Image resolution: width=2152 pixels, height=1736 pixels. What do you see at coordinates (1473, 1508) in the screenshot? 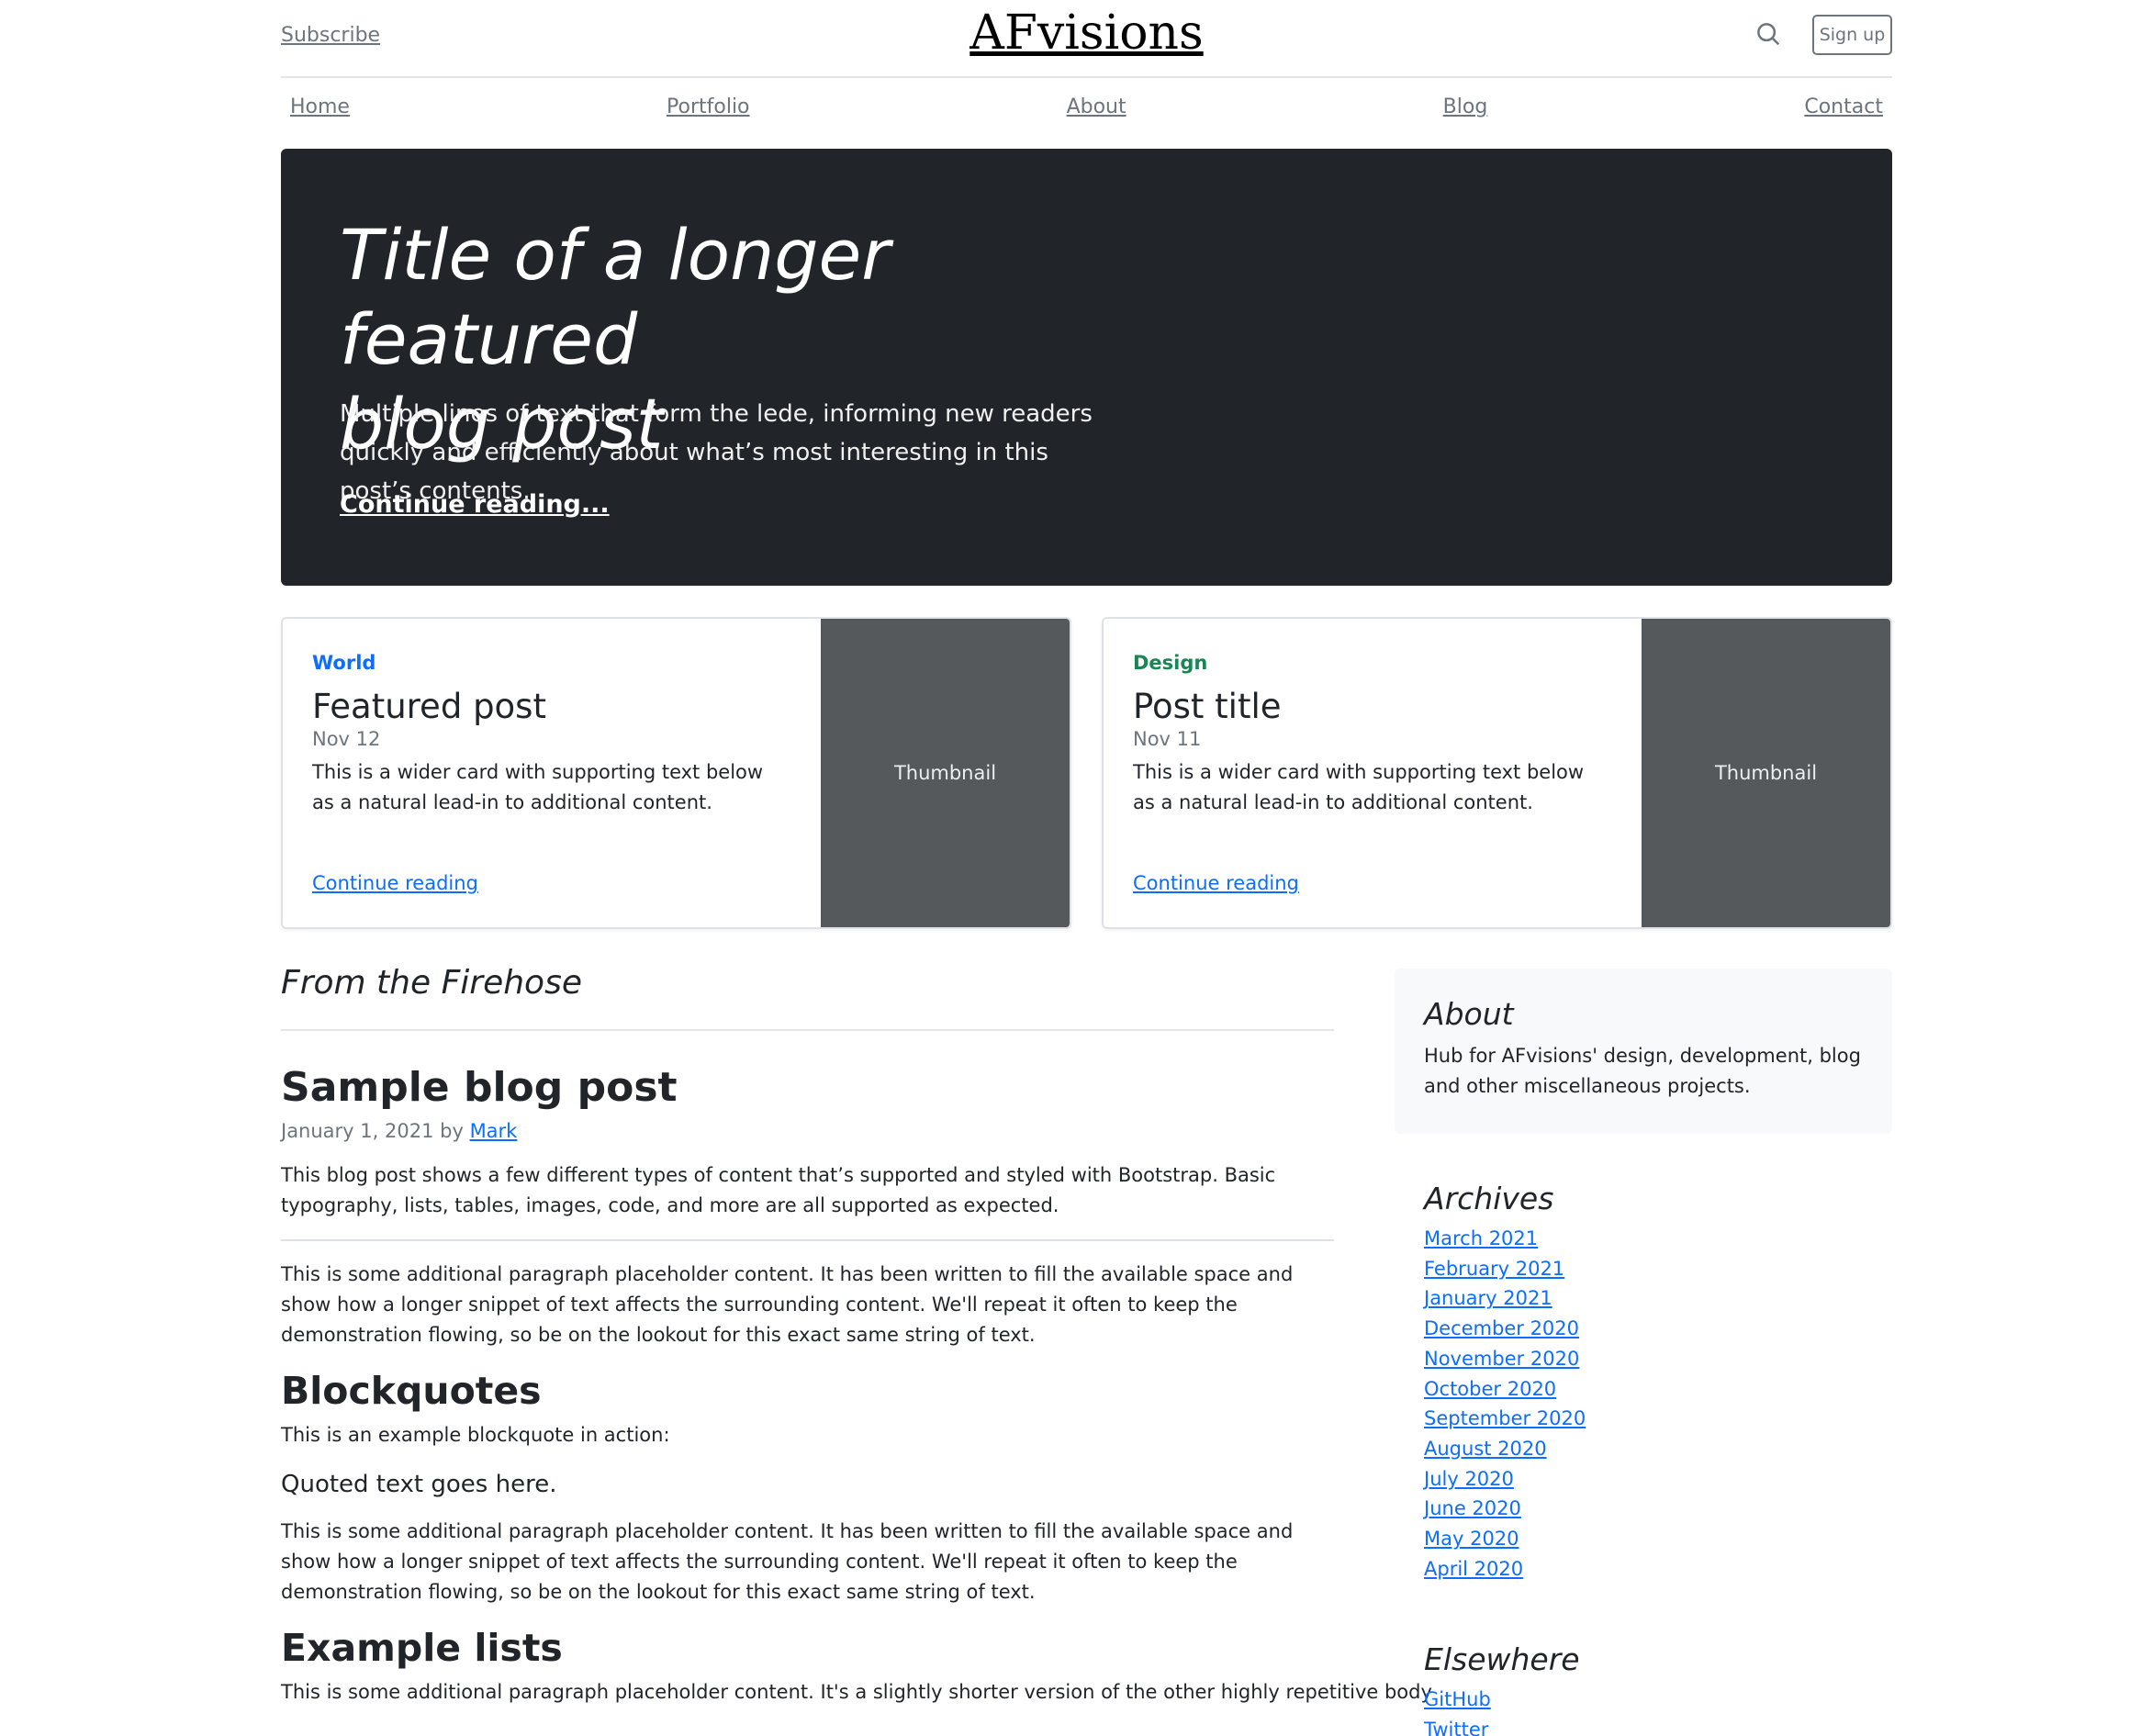
I see `archive-link: June 2020` at bounding box center [1473, 1508].